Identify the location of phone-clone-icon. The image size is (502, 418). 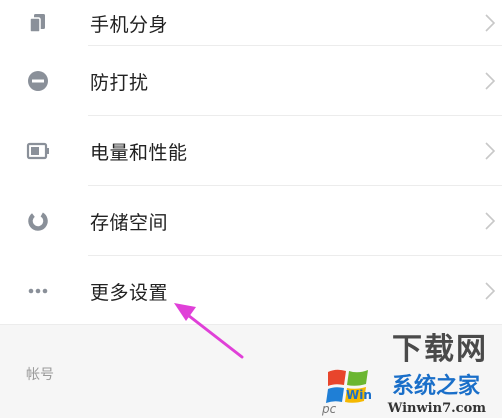
(38, 23).